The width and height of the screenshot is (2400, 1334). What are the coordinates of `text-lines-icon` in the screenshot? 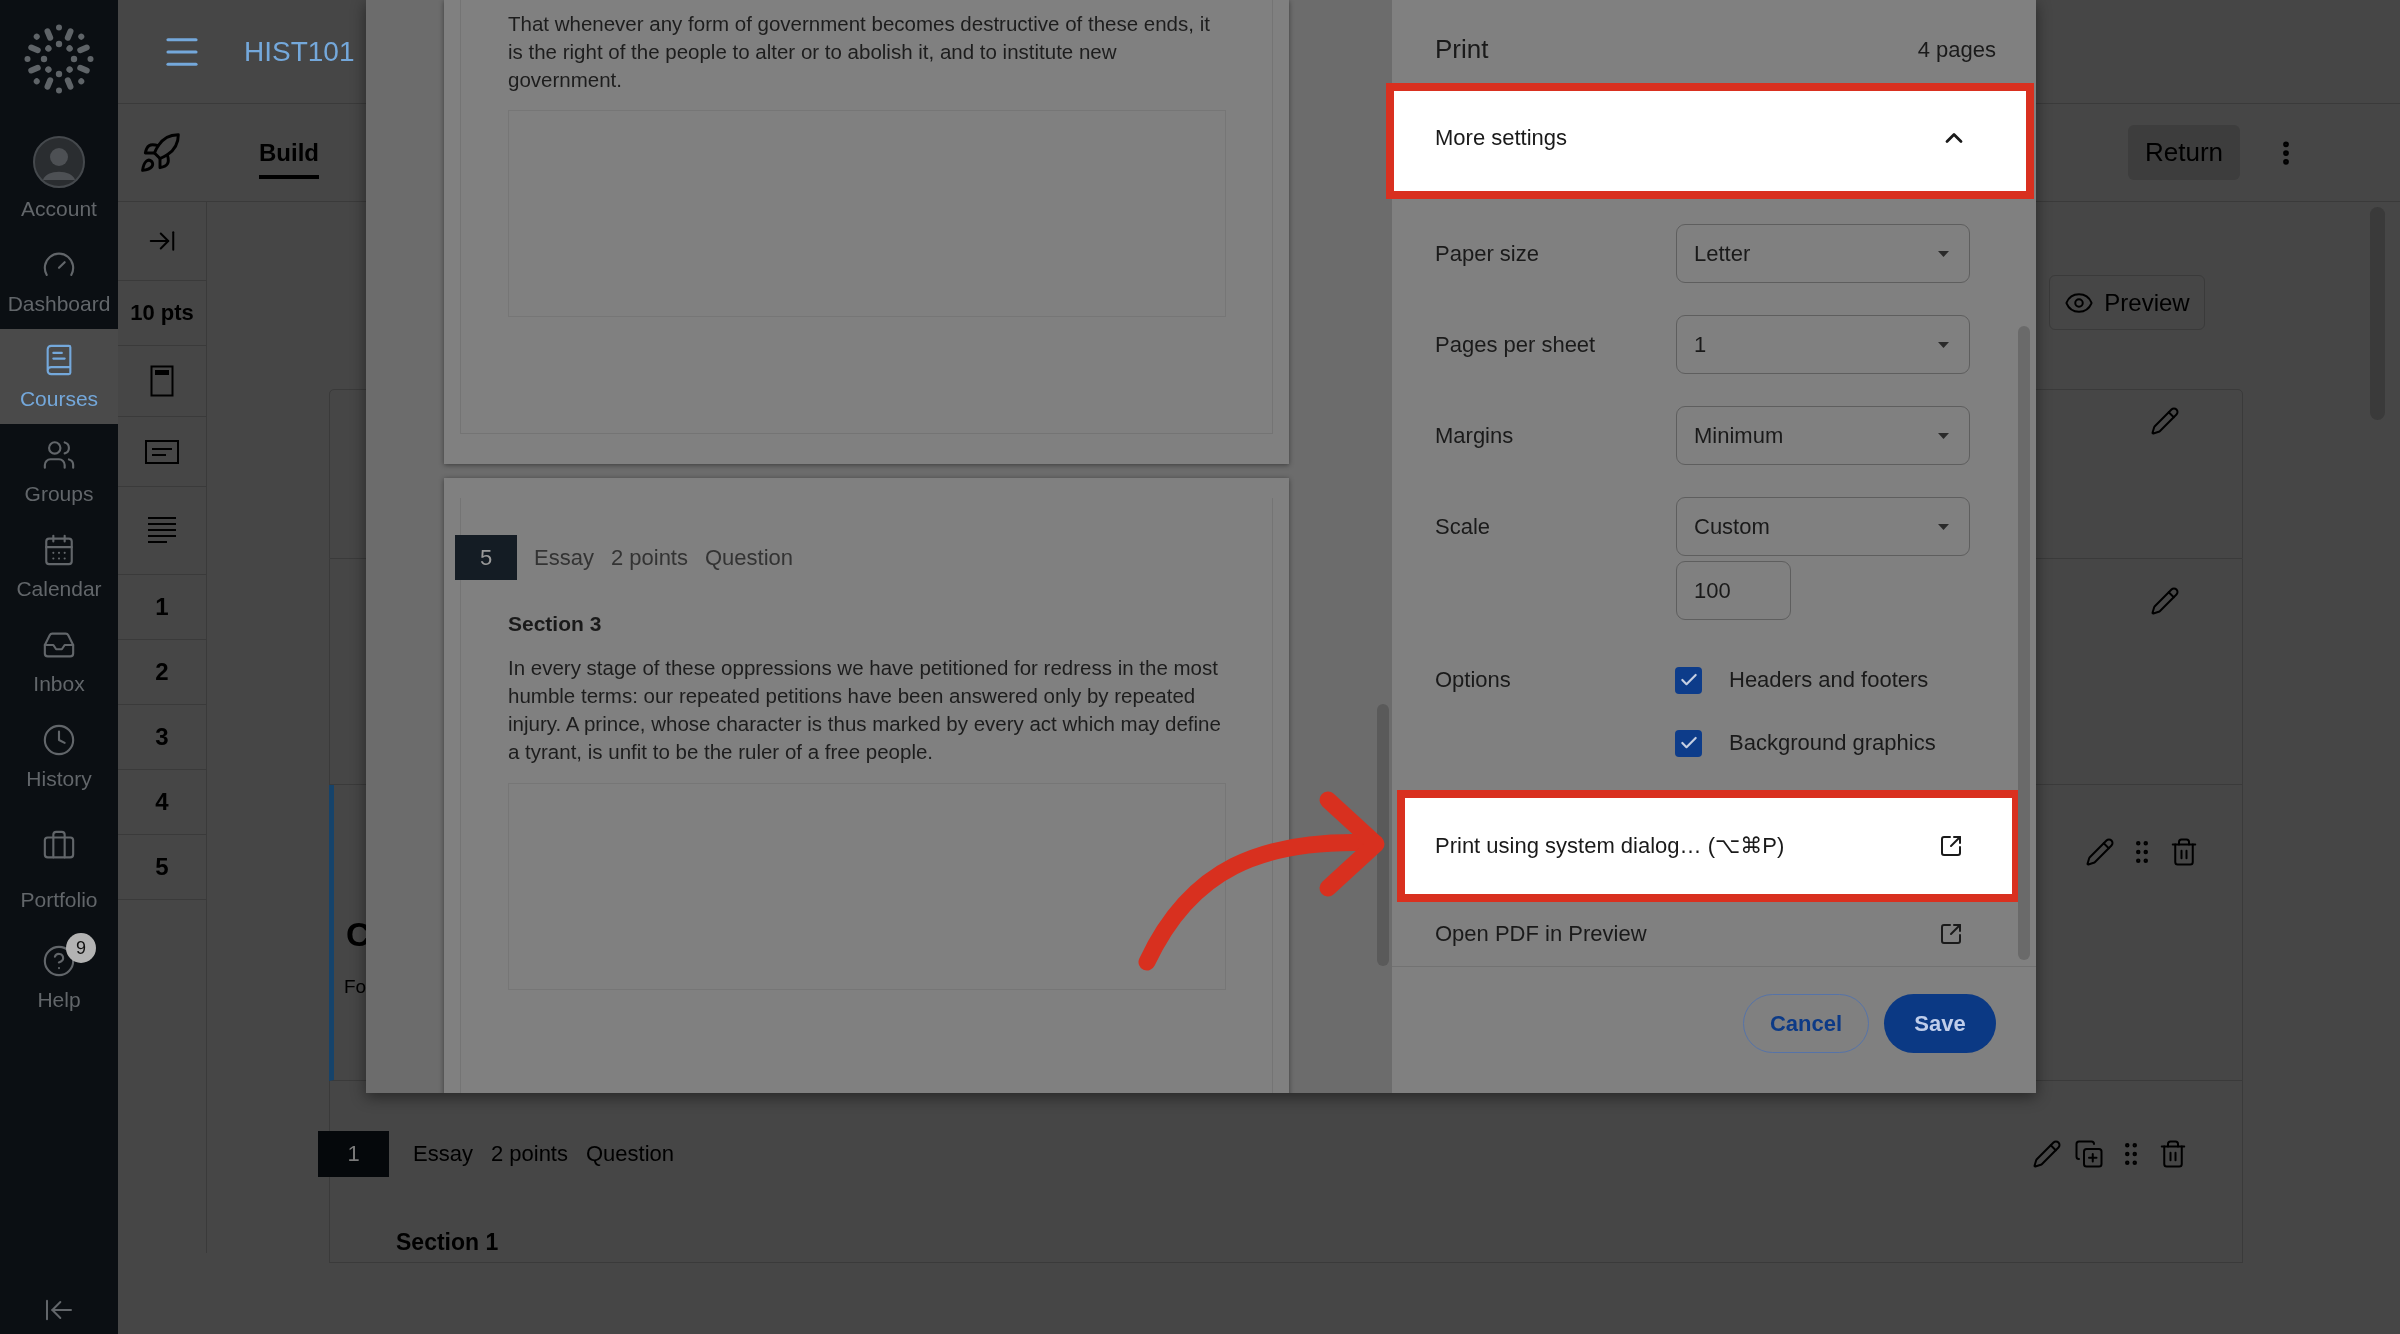 It's located at (162, 530).